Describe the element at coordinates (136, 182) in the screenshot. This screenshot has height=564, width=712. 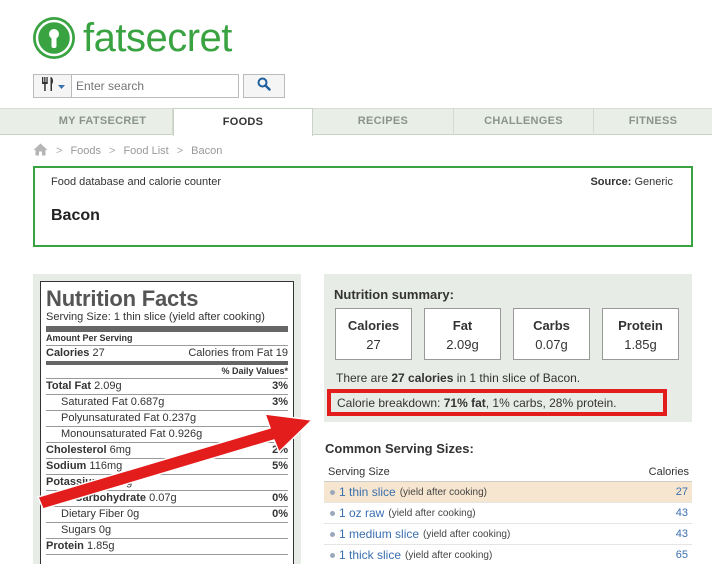
I see `food-subtitle: Food database and calorie counter` at that location.